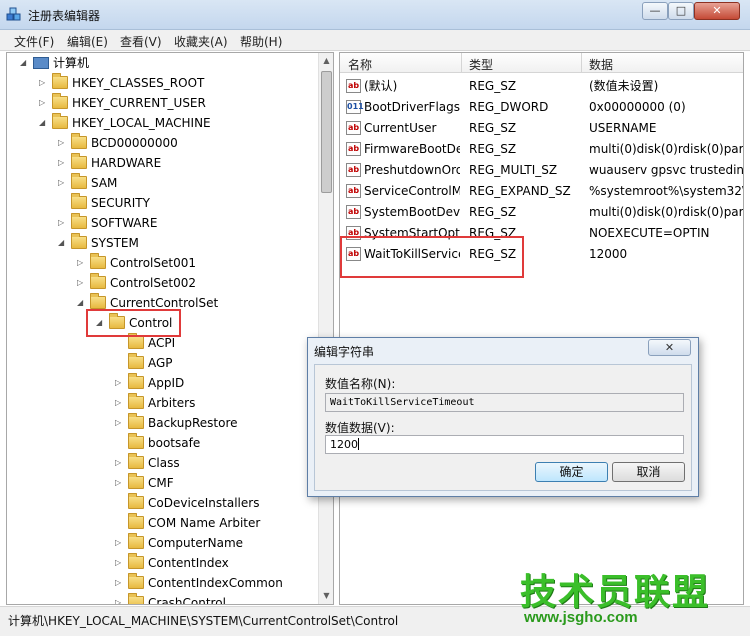  I want to click on scroll-thumb, so click(326, 132).